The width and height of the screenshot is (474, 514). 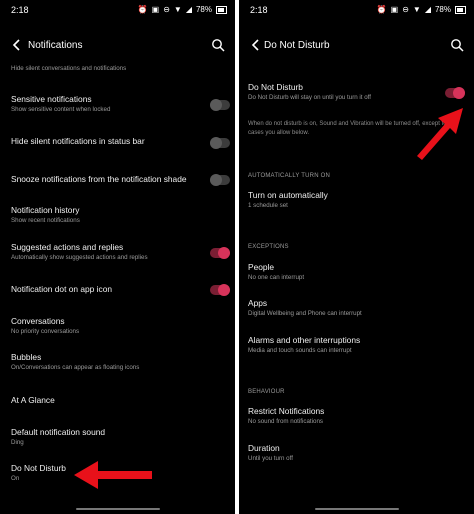 I want to click on hide-silent-toggle, so click(x=220, y=143).